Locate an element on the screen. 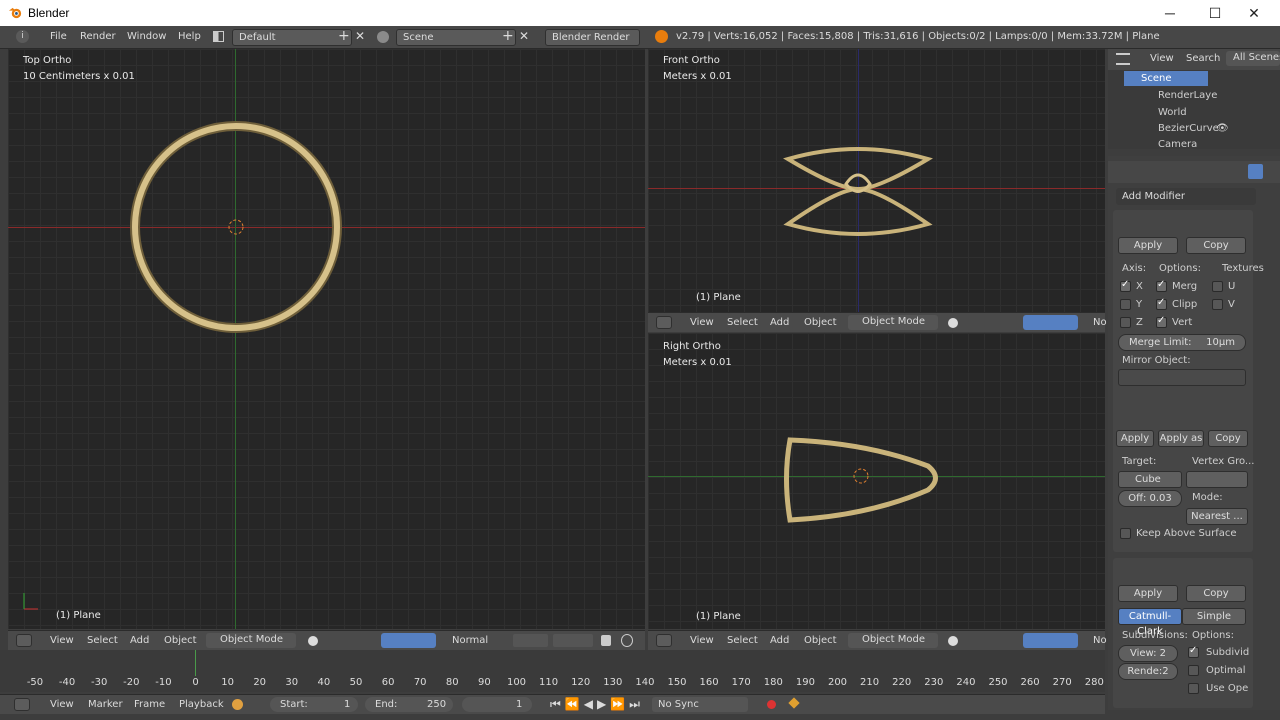  layout-field: Default is located at coordinates (292, 37).